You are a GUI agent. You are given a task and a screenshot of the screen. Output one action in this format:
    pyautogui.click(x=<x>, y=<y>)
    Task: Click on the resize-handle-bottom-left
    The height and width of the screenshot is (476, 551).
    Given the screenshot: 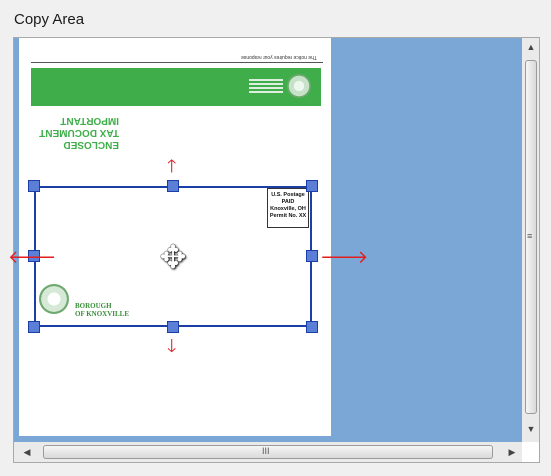 What is the action you would take?
    pyautogui.click(x=34, y=327)
    